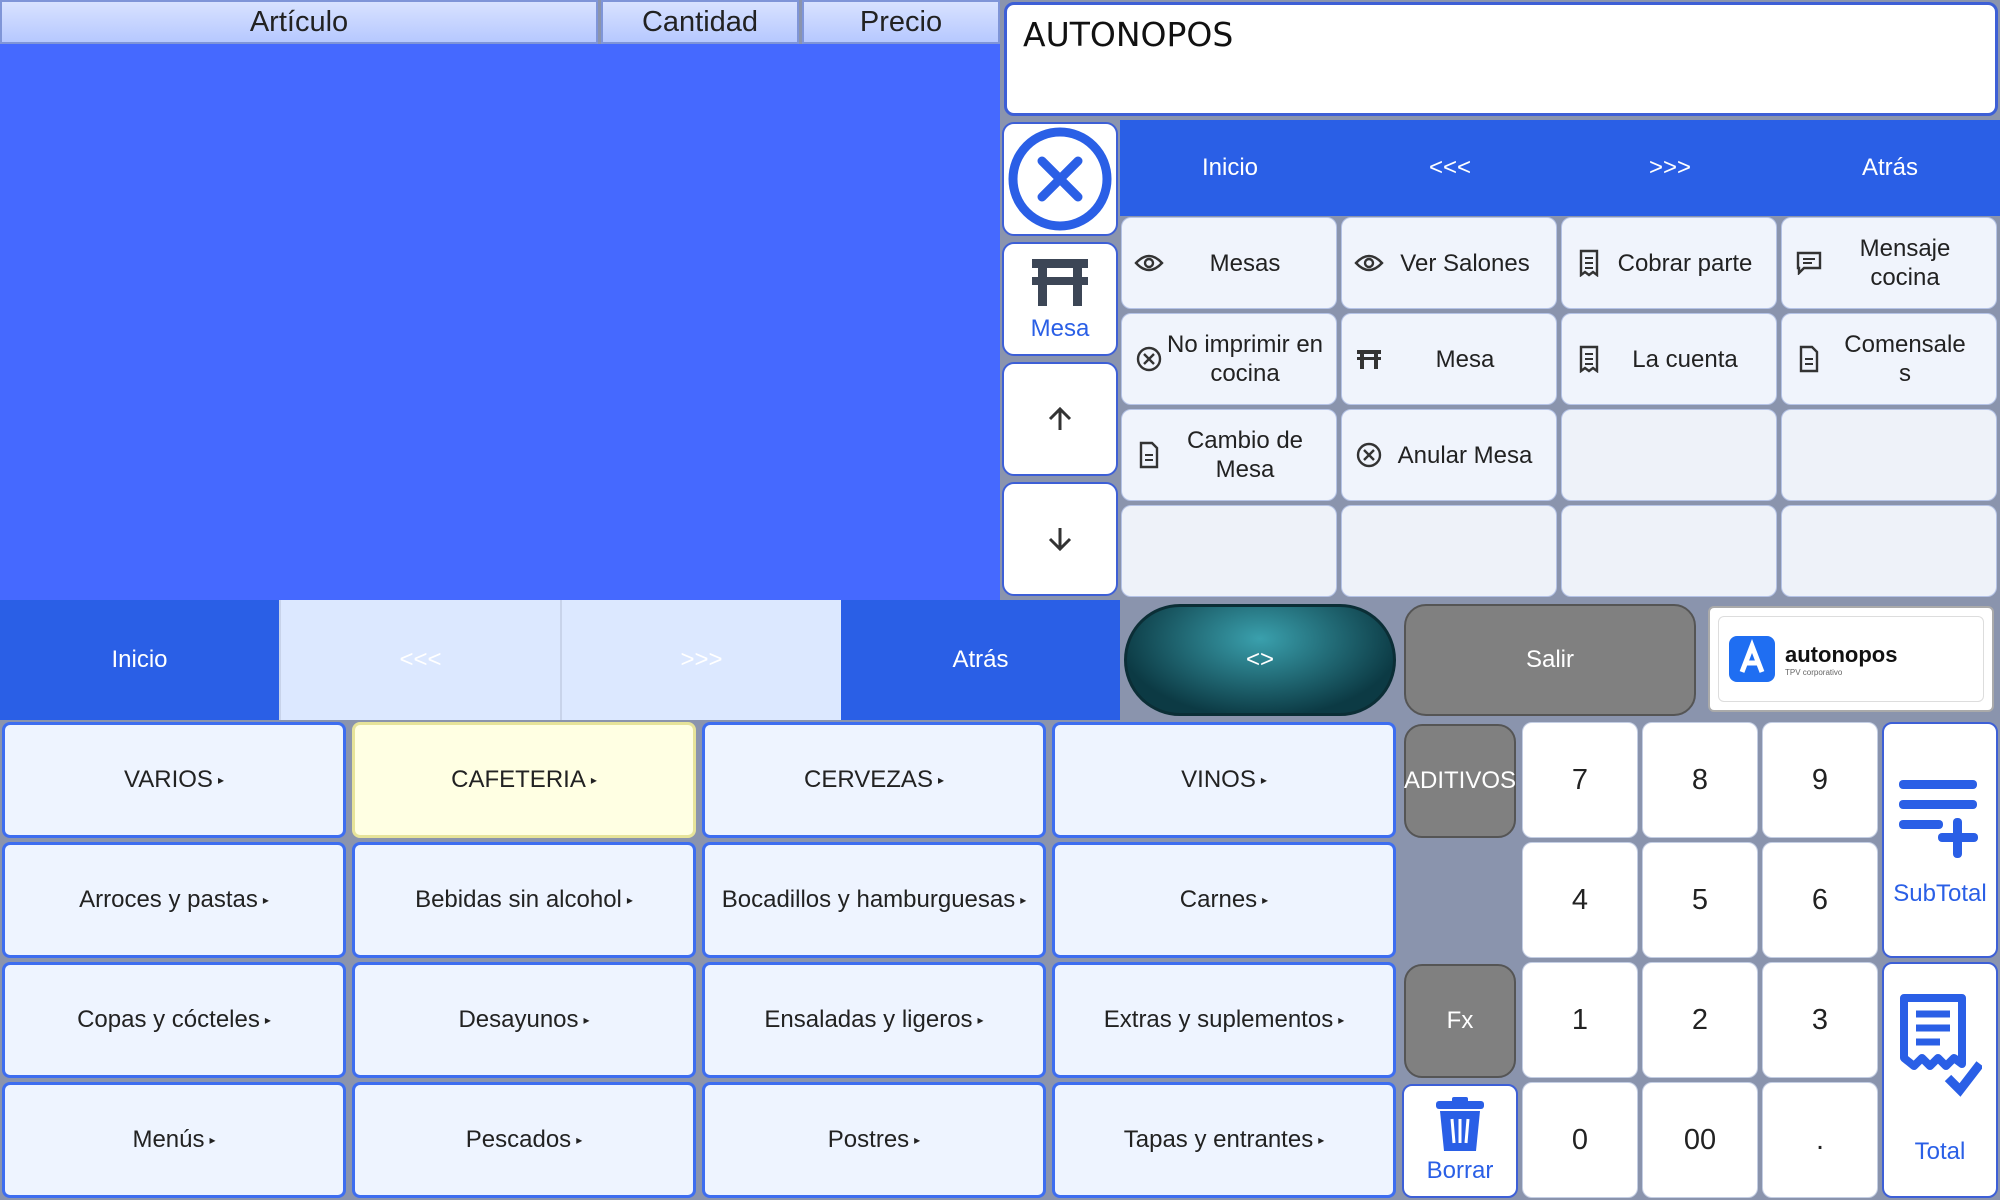 Image resolution: width=2000 pixels, height=1200 pixels. Describe the element at coordinates (1685, 359) in the screenshot. I see `la-cuenta-label: La cuenta` at that location.